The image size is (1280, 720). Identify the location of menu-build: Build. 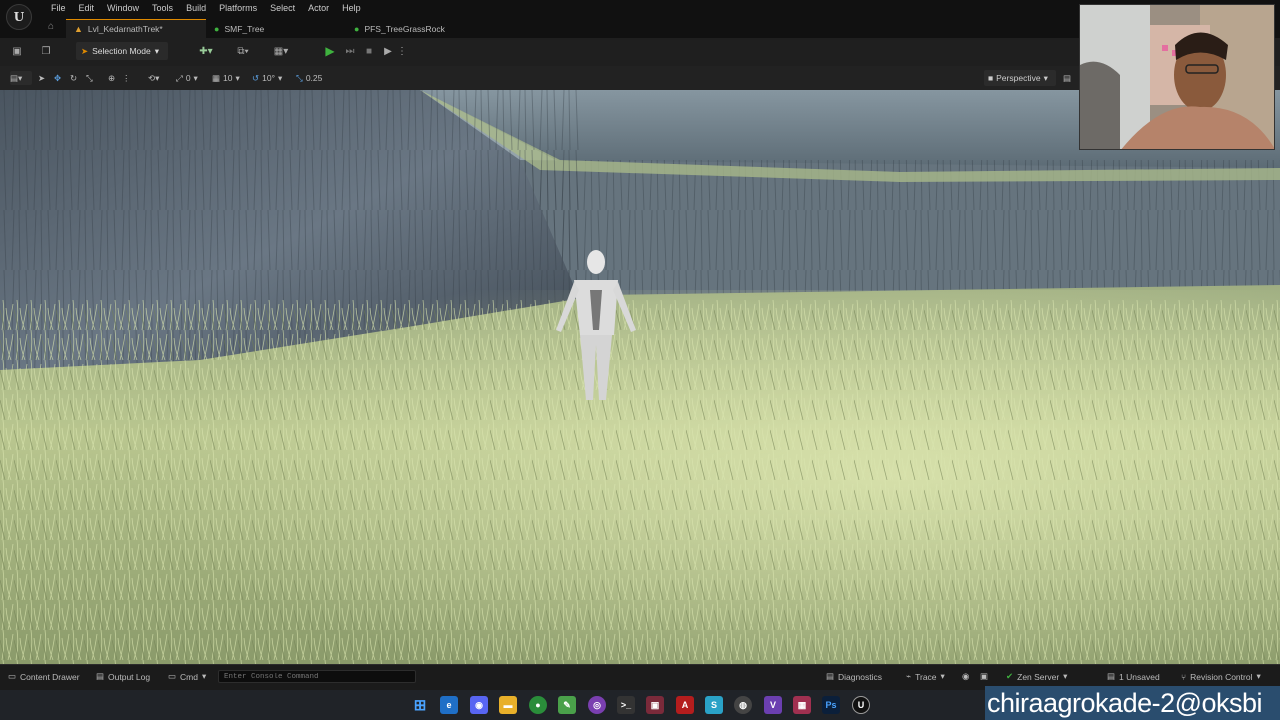
(195, 8).